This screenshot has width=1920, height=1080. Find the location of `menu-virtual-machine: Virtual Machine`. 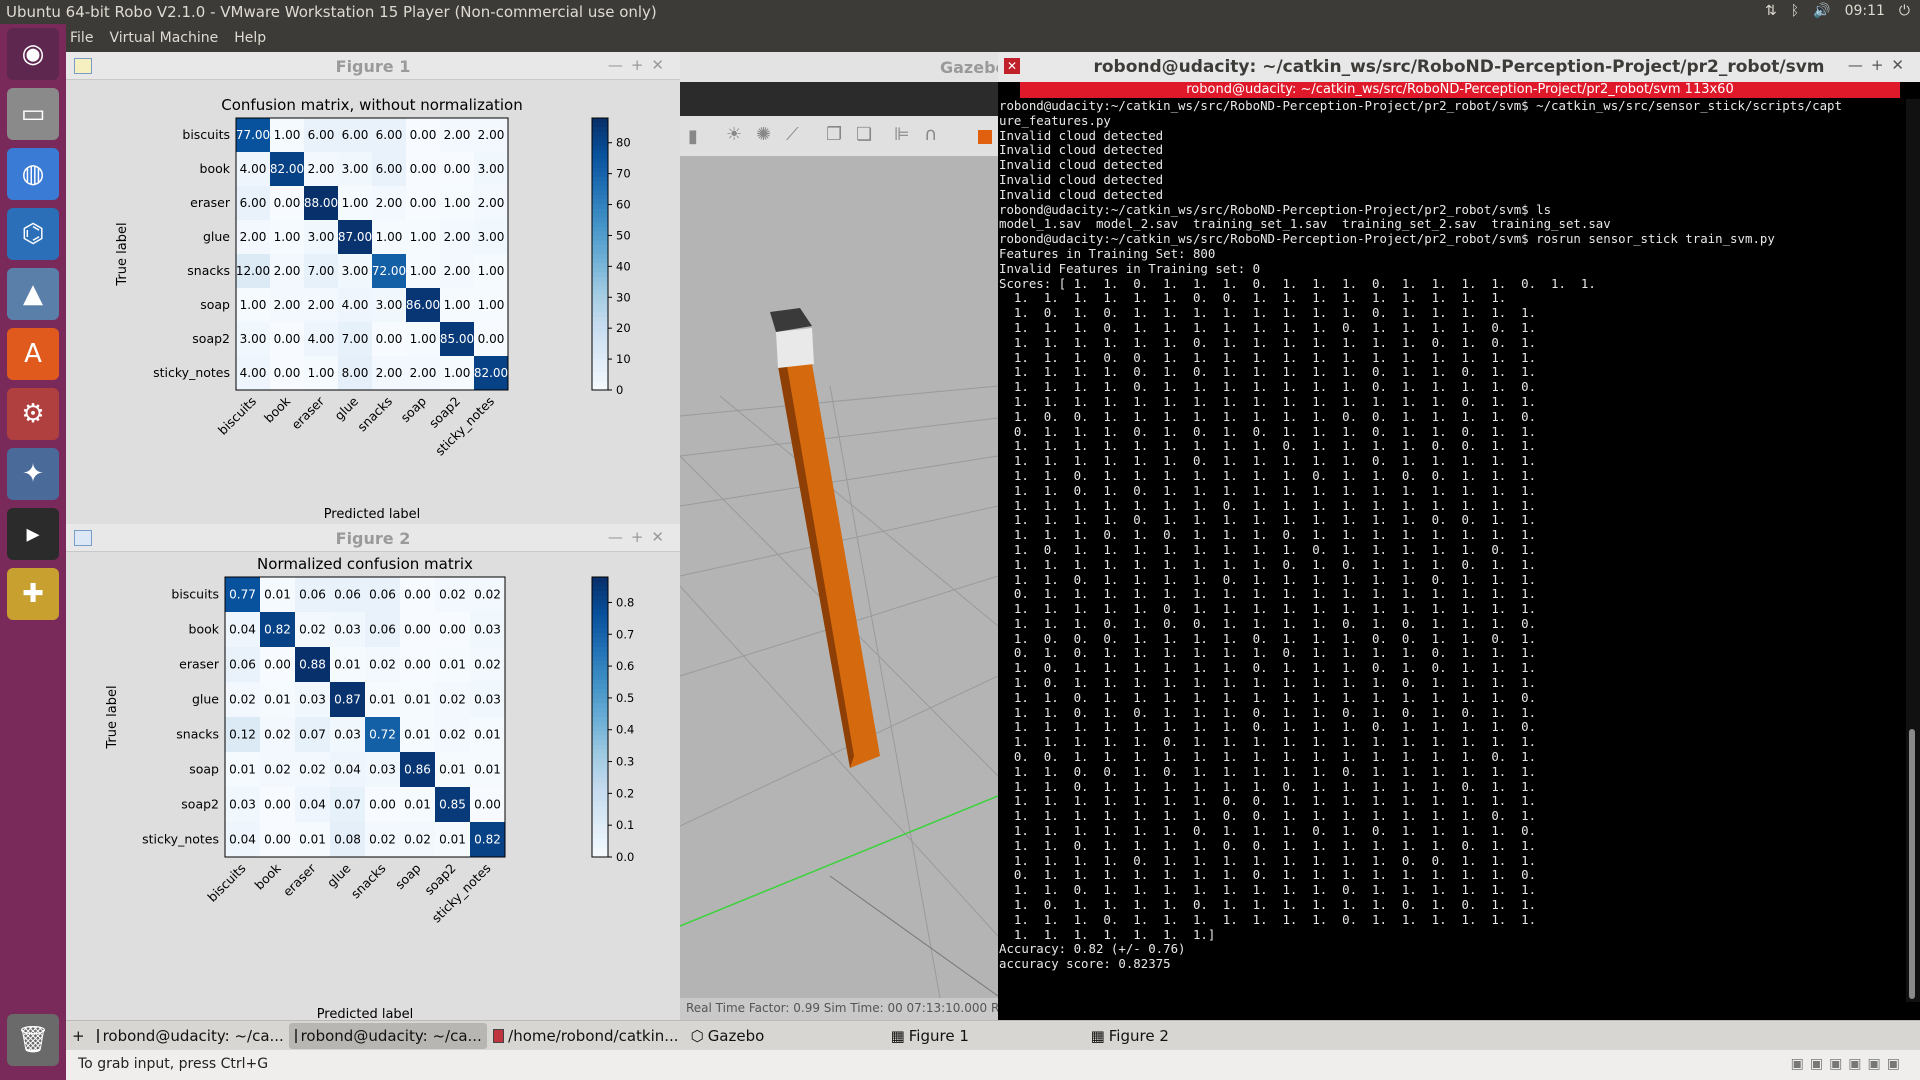

menu-virtual-machine: Virtual Machine is located at coordinates (163, 38).